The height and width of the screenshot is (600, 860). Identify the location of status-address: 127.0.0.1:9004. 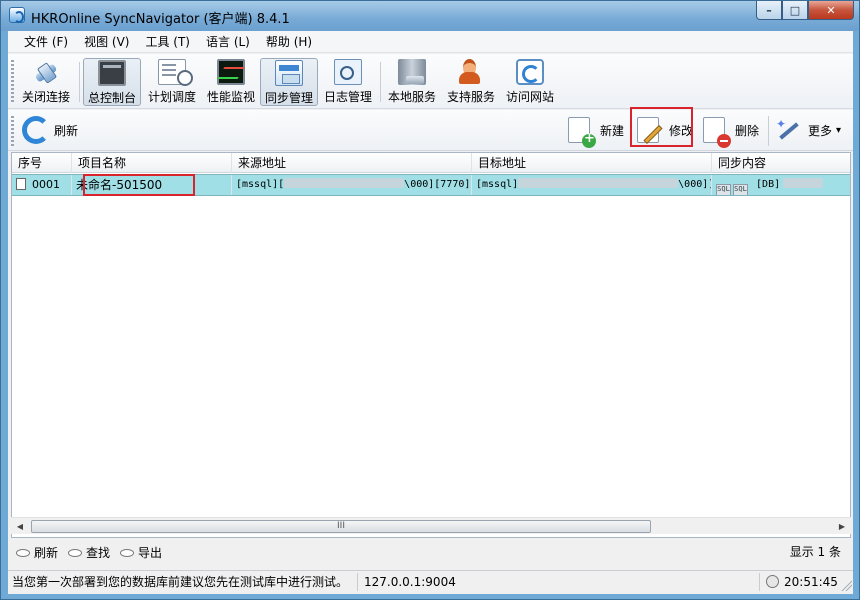
(560, 582).